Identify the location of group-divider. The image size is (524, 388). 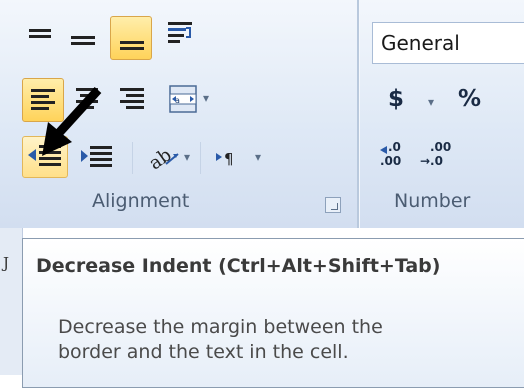
(358, 114).